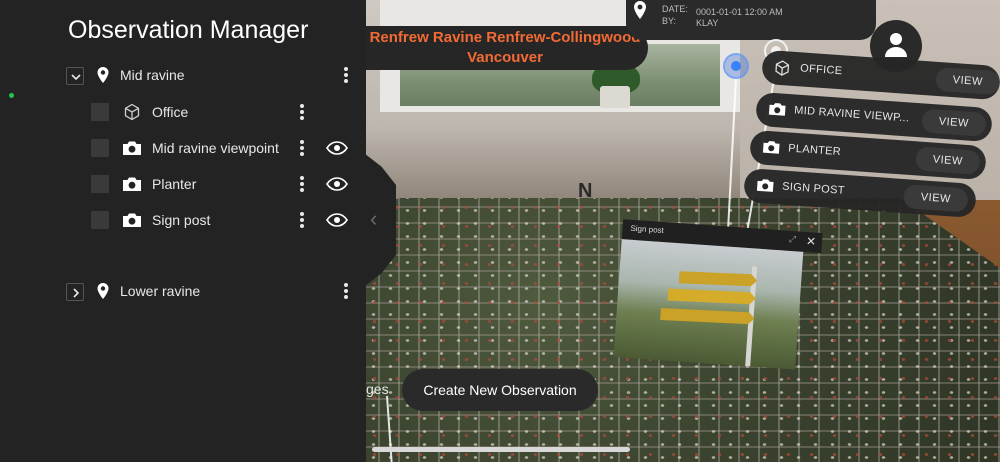 The image size is (1000, 462). I want to click on date-value: 0001-01-01 12:00 AM, so click(739, 12).